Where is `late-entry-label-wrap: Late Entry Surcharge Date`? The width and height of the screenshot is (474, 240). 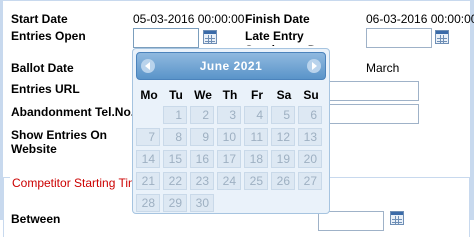 late-entry-label-wrap: Late Entry Surcharge Date is located at coordinates (301, 37).